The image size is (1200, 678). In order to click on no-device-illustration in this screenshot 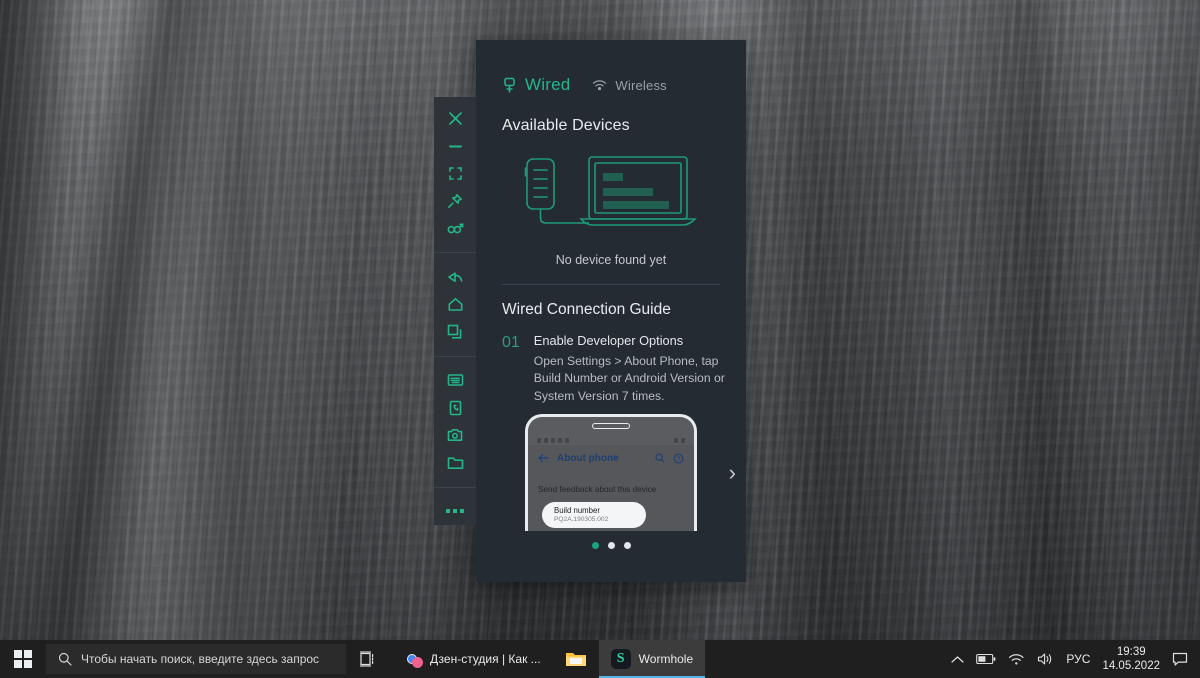, I will do `click(611, 195)`.